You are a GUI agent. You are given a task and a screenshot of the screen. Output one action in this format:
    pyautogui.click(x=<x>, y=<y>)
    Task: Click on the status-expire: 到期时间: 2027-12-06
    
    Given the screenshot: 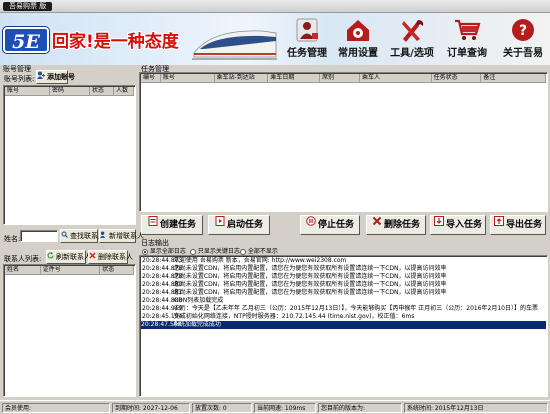 What is the action you would take?
    pyautogui.click(x=151, y=408)
    